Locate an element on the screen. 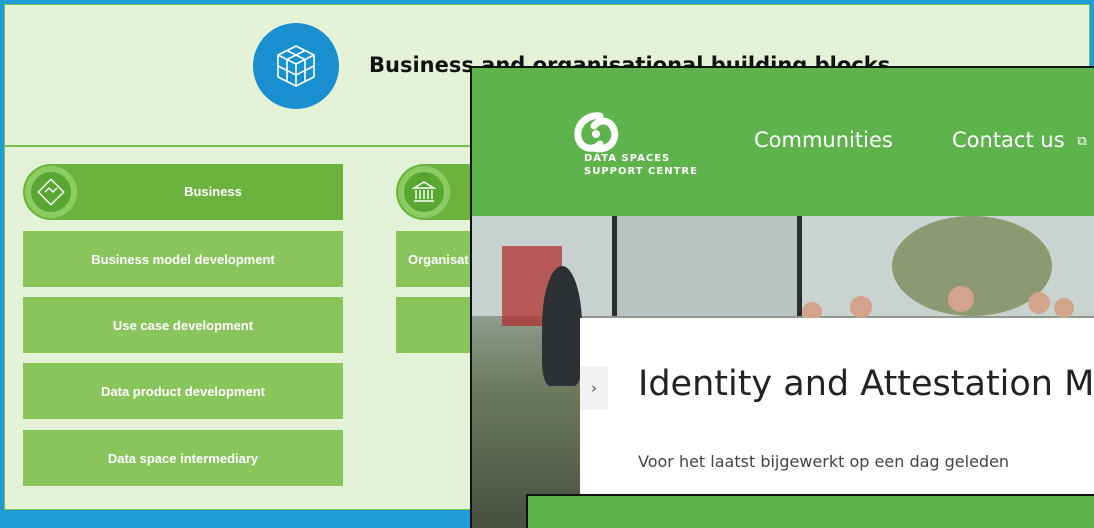  photo-person is located at coordinates (562, 326).